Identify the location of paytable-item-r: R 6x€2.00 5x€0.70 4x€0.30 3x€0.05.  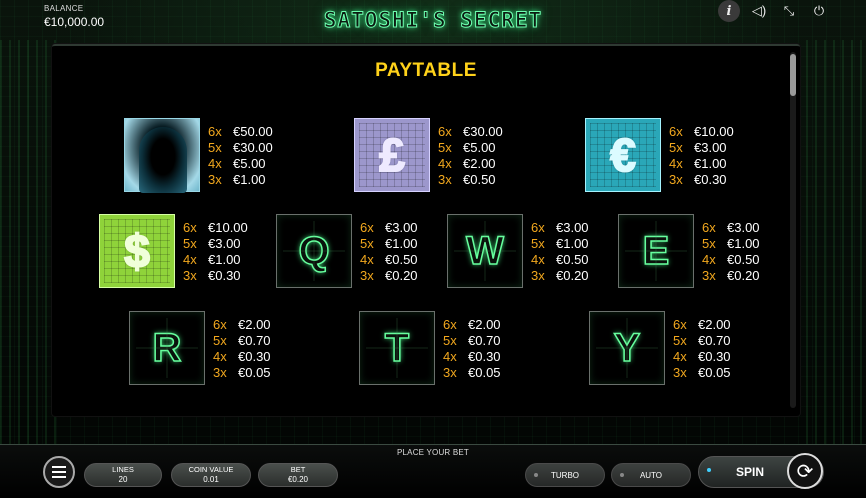
(200, 348).